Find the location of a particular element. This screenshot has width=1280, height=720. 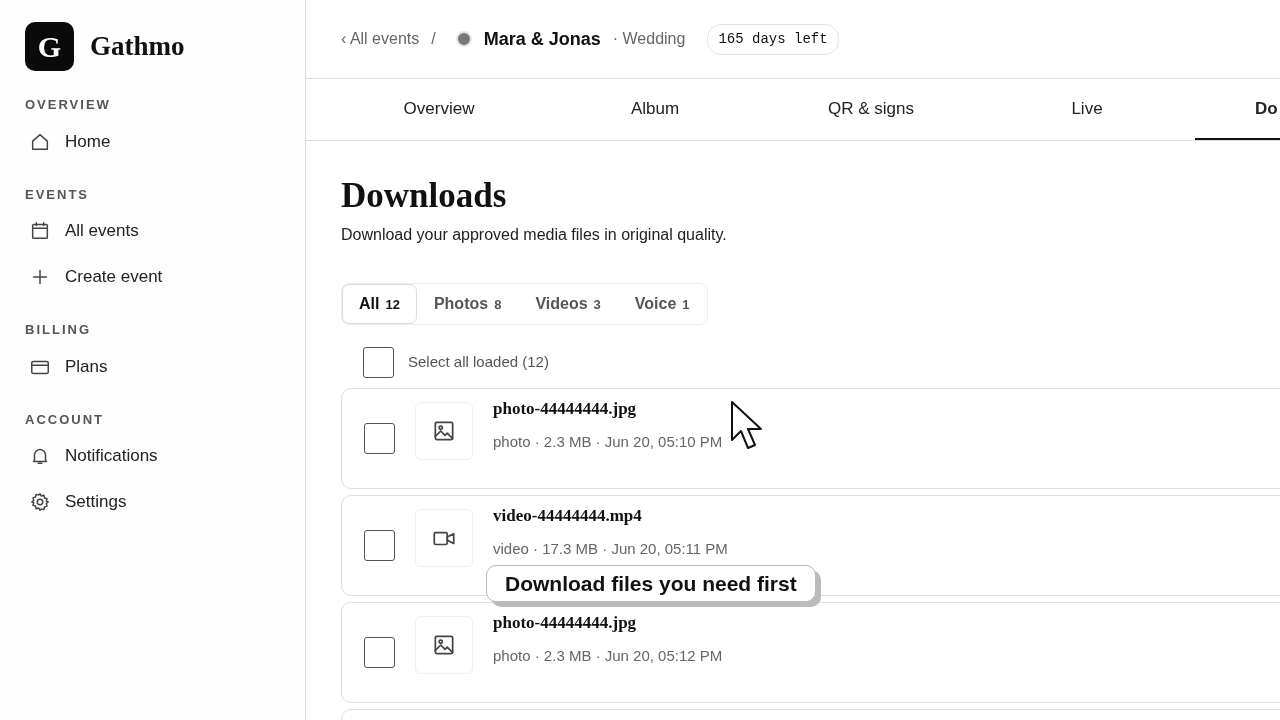

section-heading: ACCOUNT is located at coordinates (65, 419).